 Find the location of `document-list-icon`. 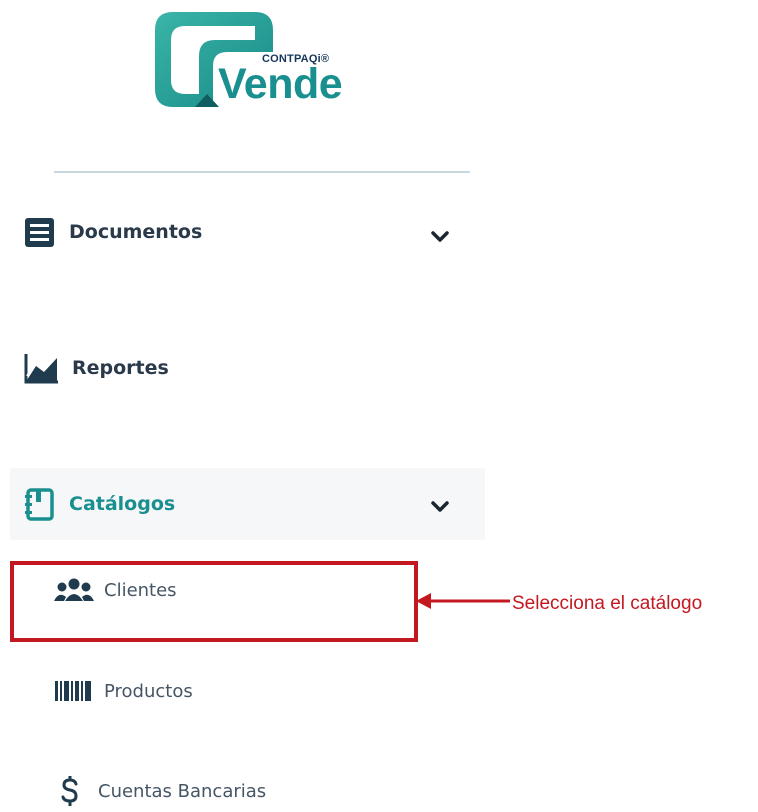

document-list-icon is located at coordinates (39, 232).